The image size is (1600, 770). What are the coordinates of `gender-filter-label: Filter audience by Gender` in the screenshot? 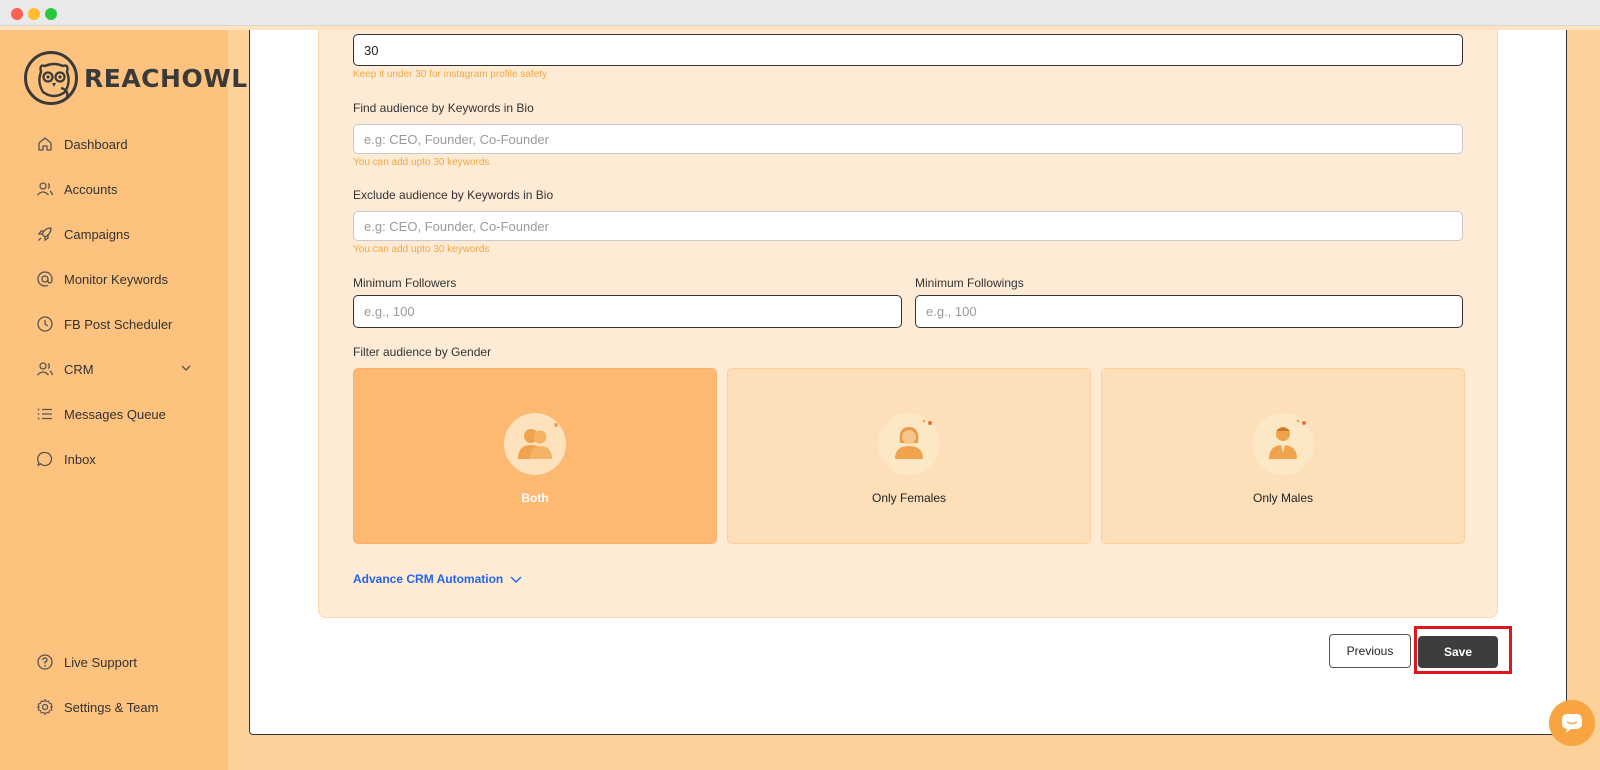 It's located at (422, 352).